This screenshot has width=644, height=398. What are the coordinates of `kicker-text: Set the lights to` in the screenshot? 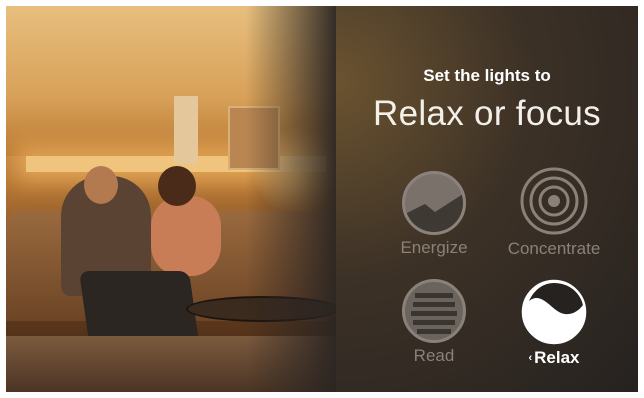 It's located at (487, 75).